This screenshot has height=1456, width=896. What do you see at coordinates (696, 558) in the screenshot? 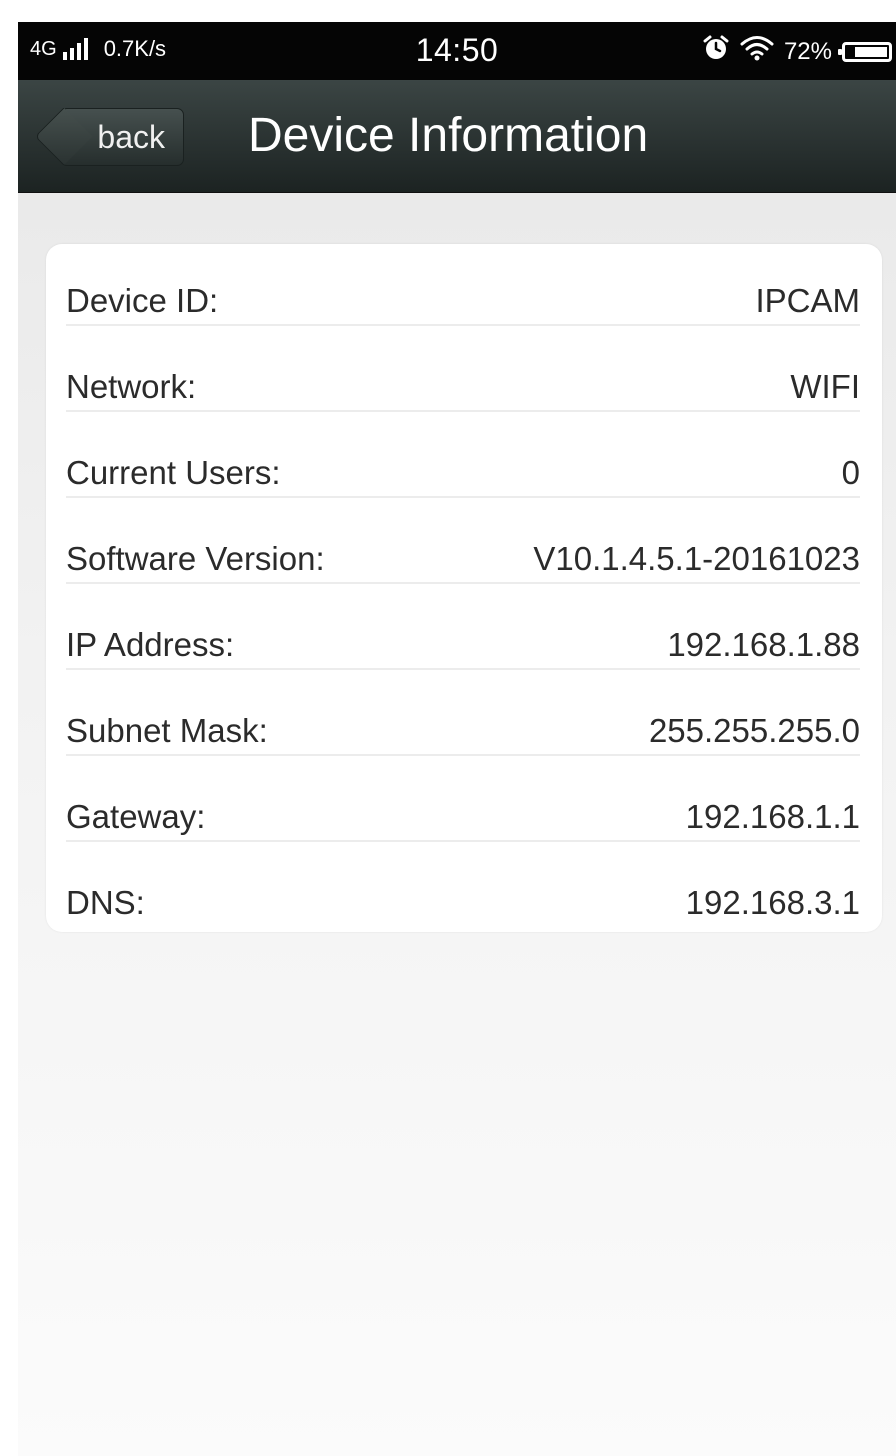
I see `info-value: V10.1.4.5.1-20161023` at bounding box center [696, 558].